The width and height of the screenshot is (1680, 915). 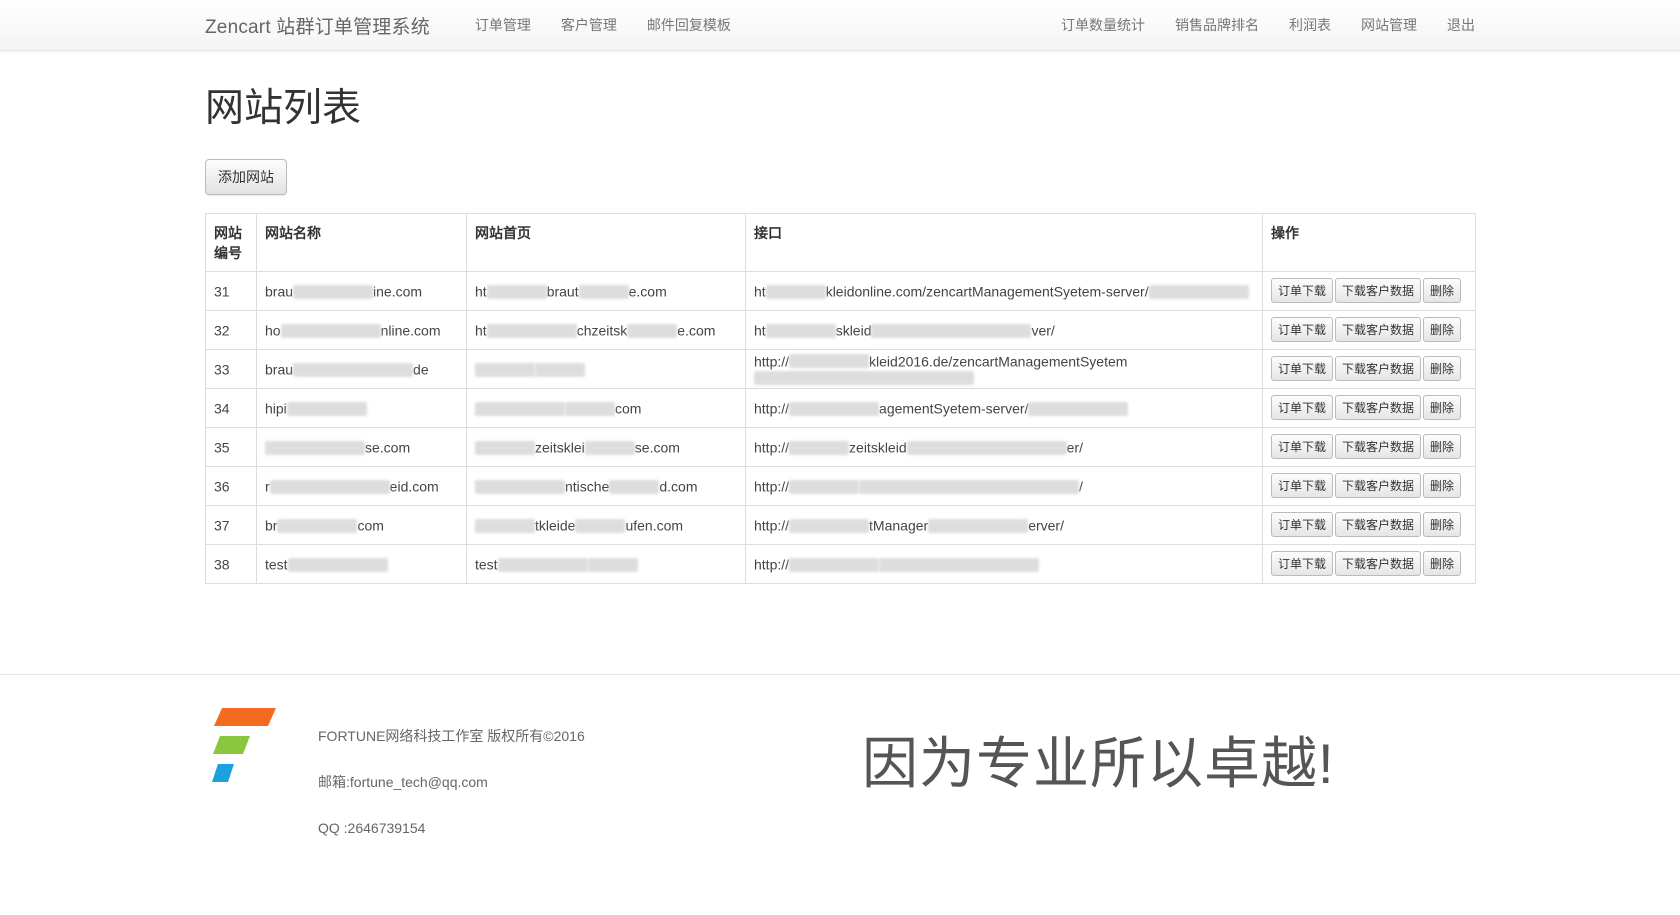 What do you see at coordinates (589, 25) in the screenshot?
I see `nav-customer-management: 客户管理` at bounding box center [589, 25].